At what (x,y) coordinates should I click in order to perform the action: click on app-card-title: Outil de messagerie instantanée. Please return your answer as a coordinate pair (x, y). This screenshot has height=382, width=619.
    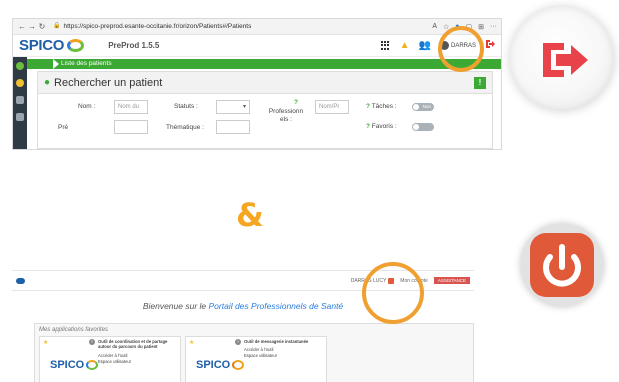
    Looking at the image, I should click on (276, 341).